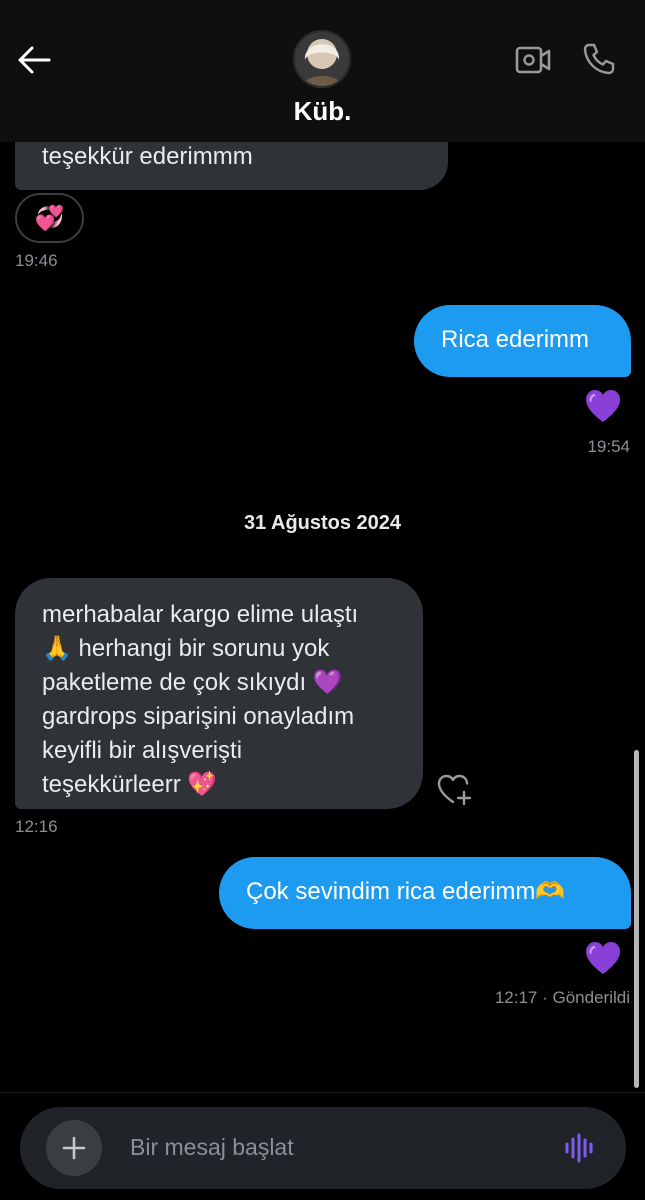 This screenshot has height=1200, width=645. What do you see at coordinates (322, 111) in the screenshot?
I see `page-title: Küb.` at bounding box center [322, 111].